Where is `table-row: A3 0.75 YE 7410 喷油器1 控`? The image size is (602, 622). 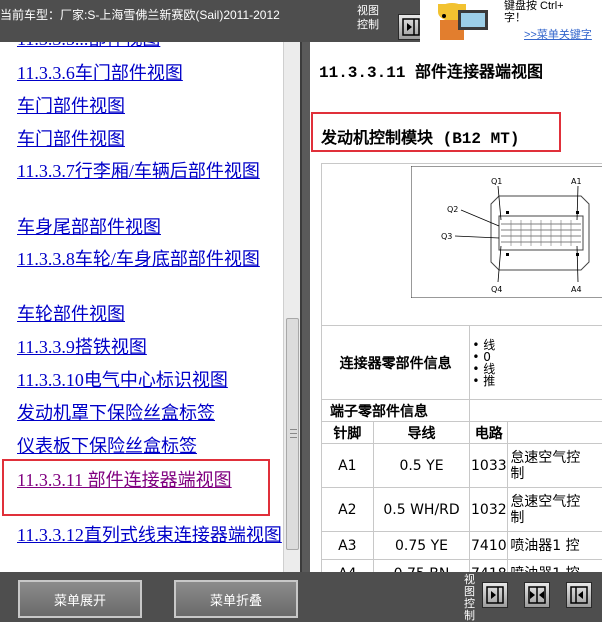
table-row: A3 0.75 YE 7410 喷油器1 控 is located at coordinates (461, 545).